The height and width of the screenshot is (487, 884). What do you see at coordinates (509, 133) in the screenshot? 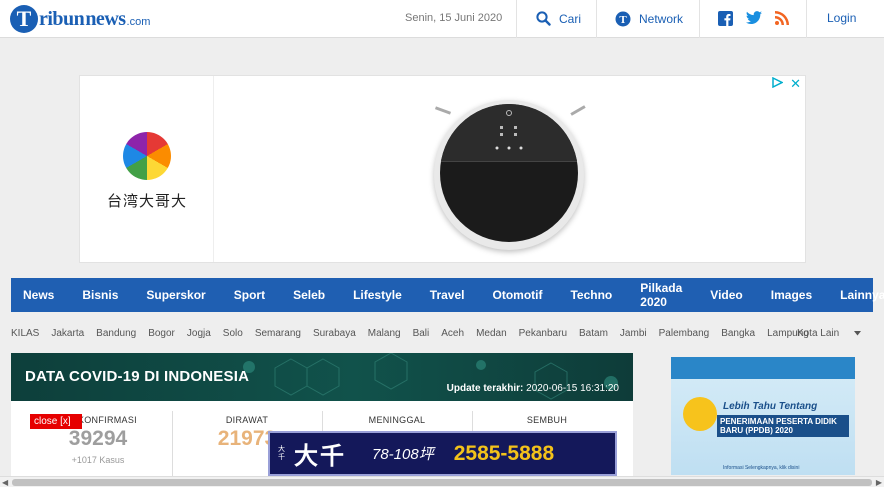
I see `robot-vacuum-top-panel` at bounding box center [509, 133].